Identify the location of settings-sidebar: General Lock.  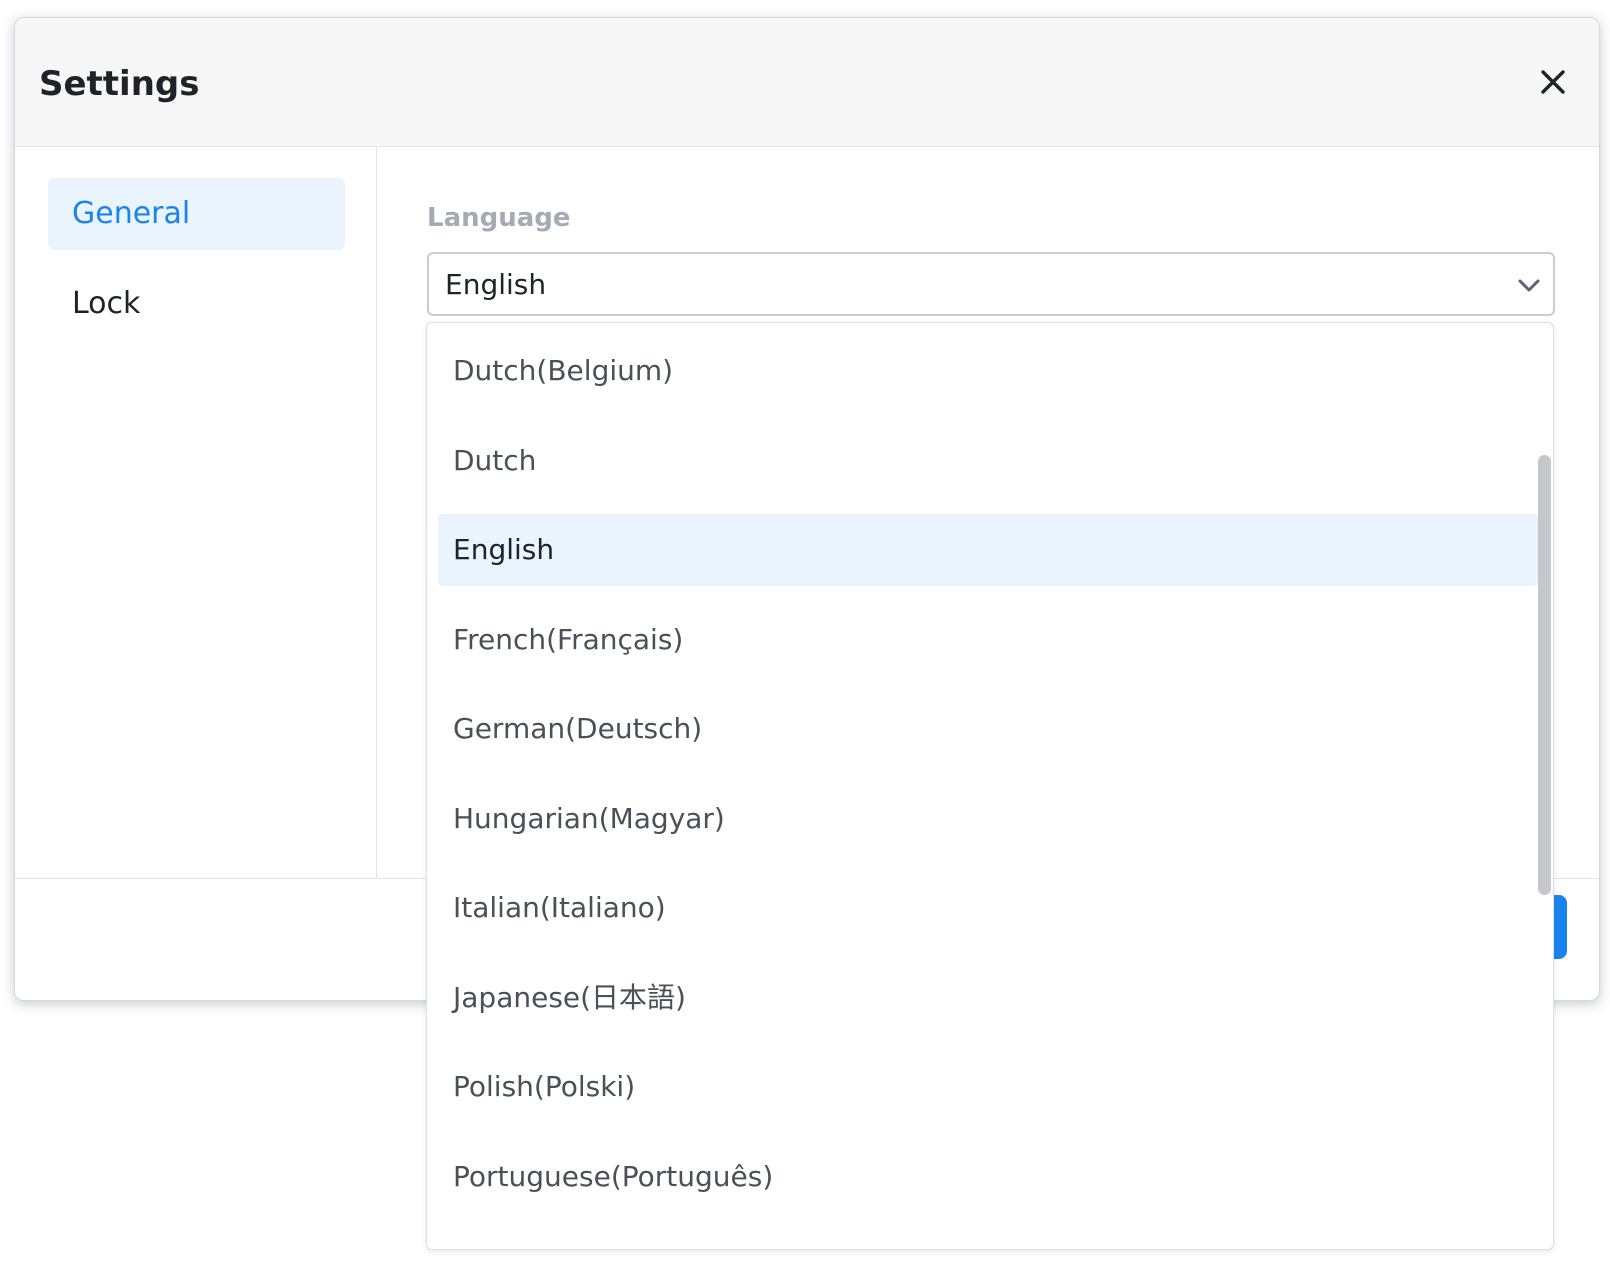
(196, 512).